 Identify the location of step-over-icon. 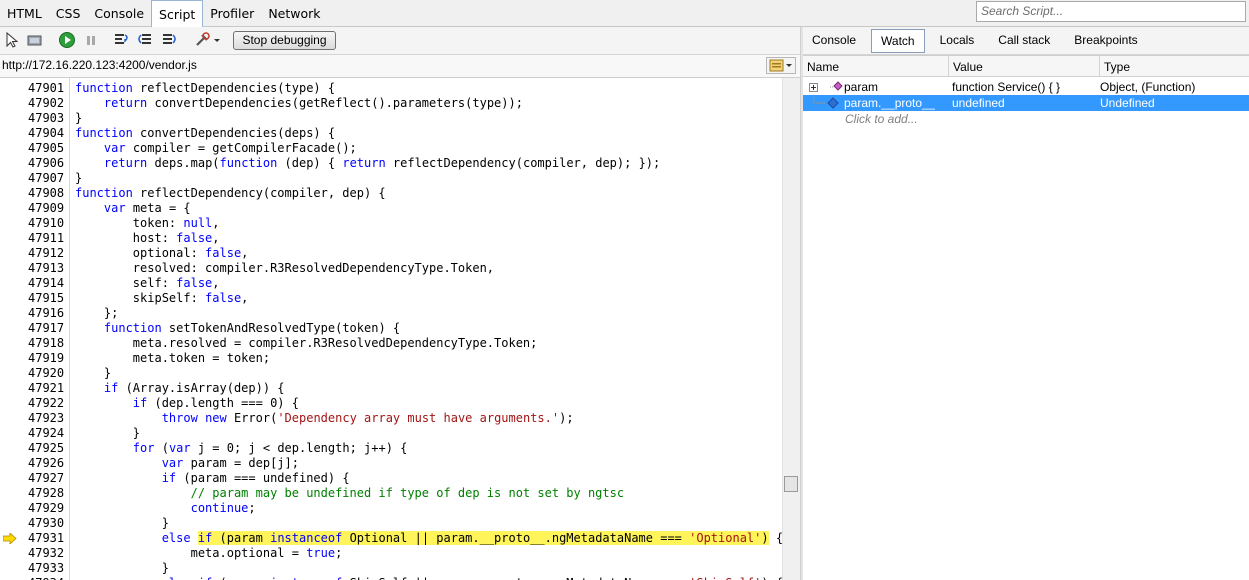
(146, 40).